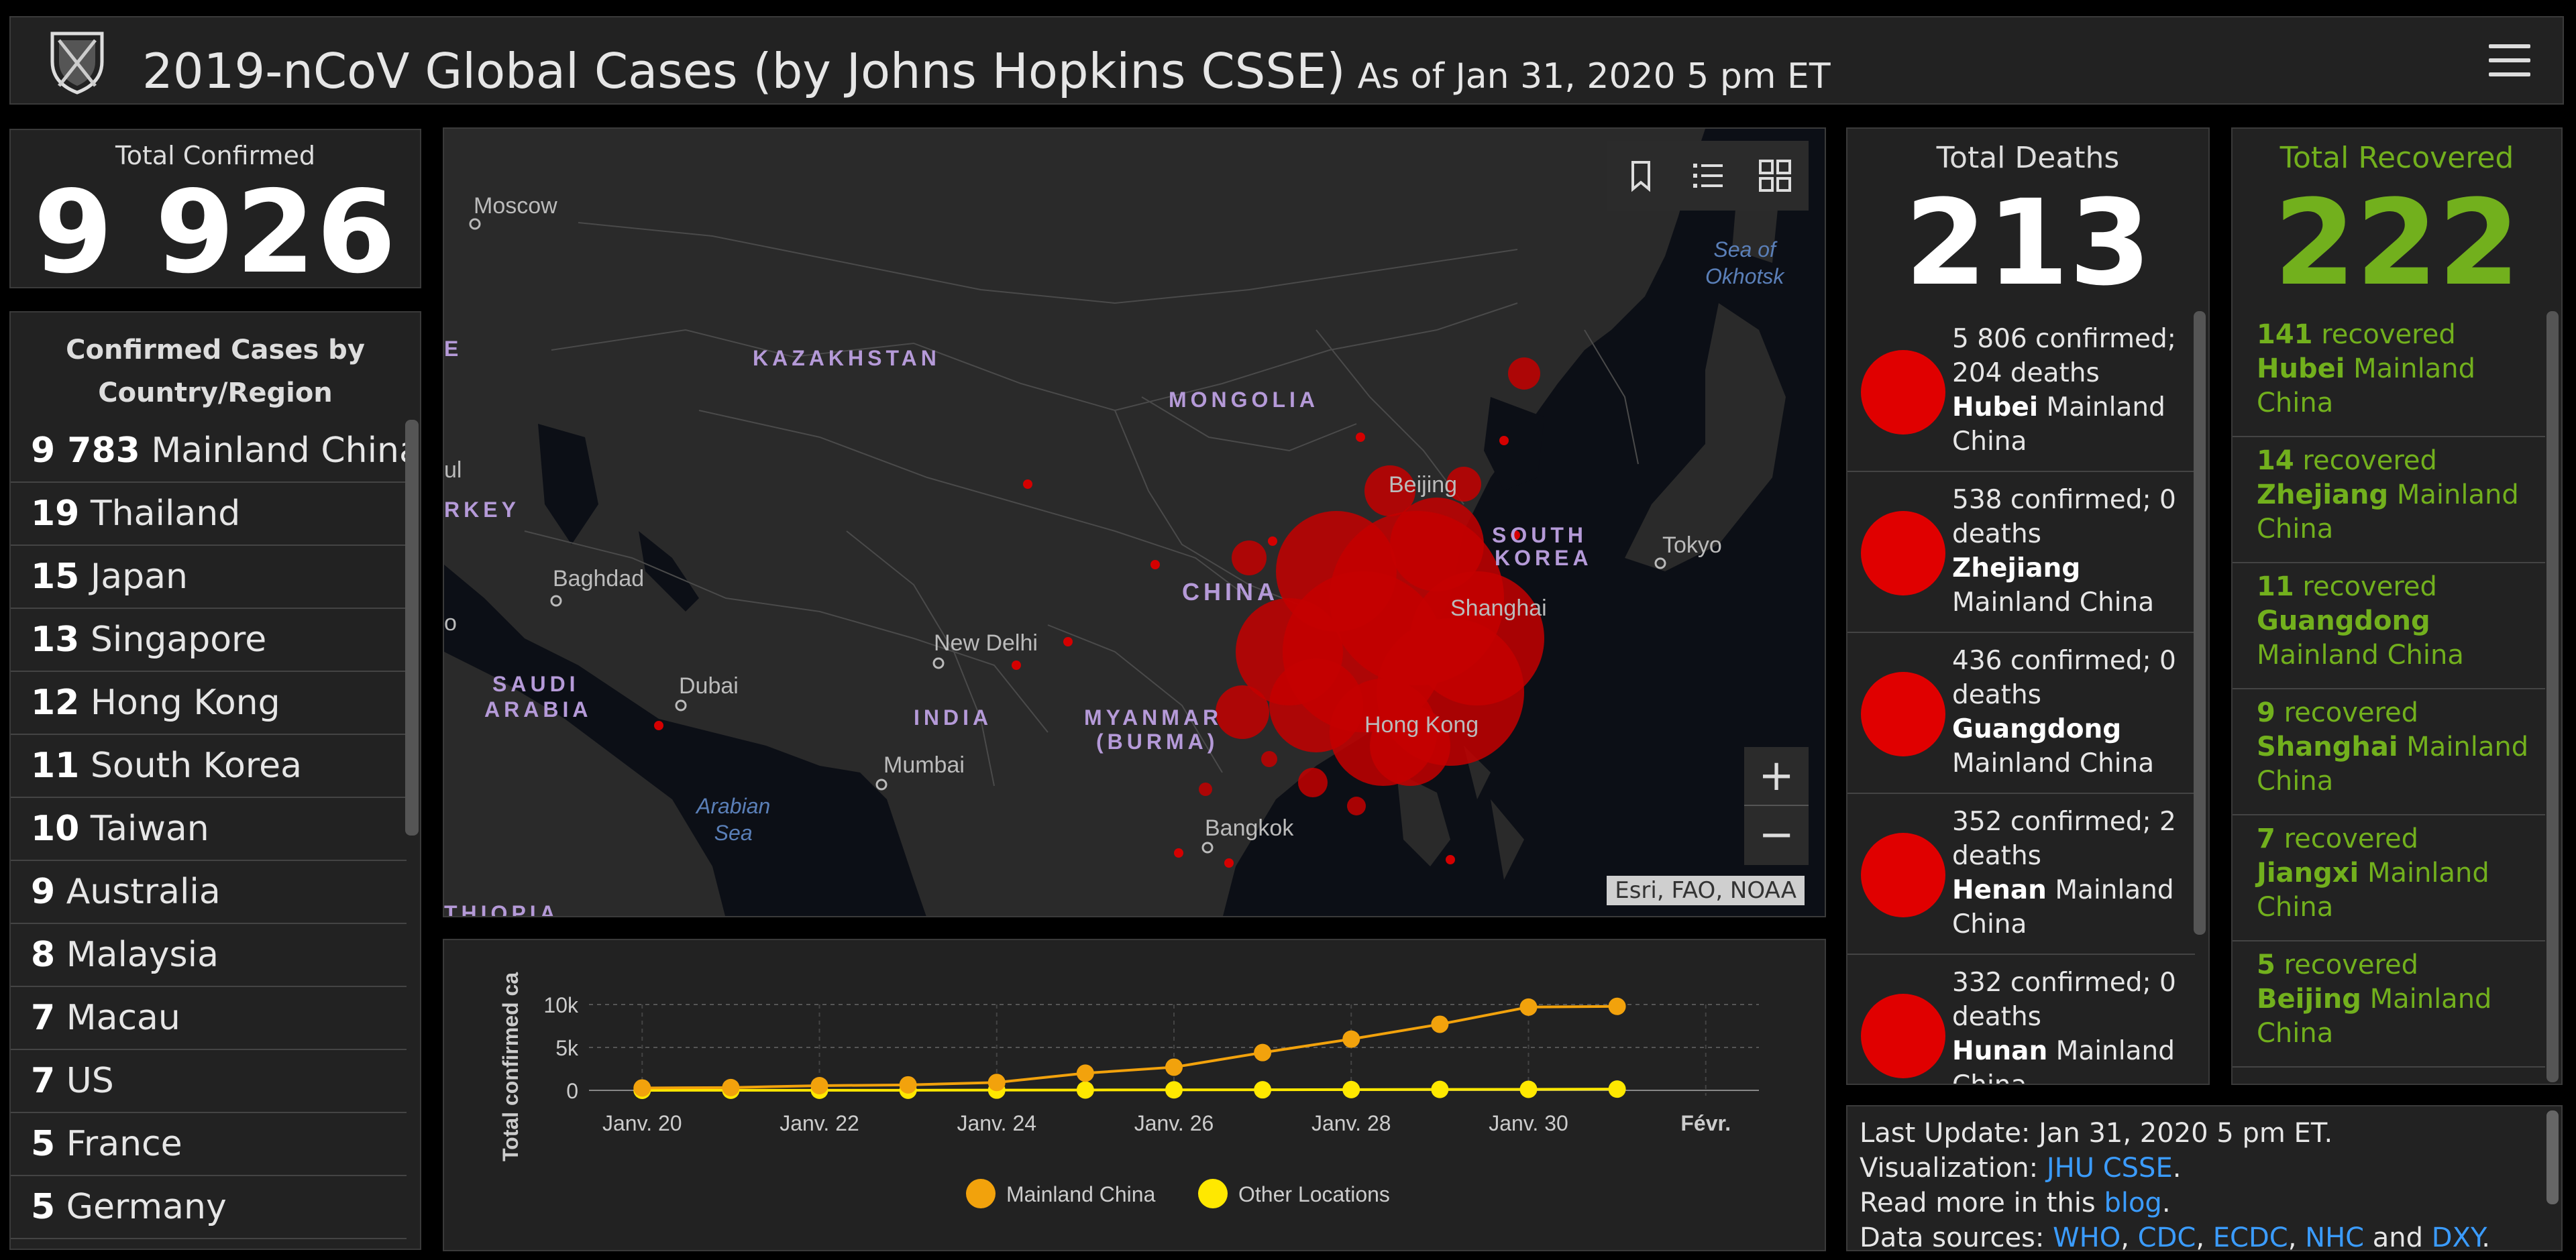 Image resolution: width=2576 pixels, height=1260 pixels. What do you see at coordinates (2166, 1203) in the screenshot?
I see `blog-period: .` at bounding box center [2166, 1203].